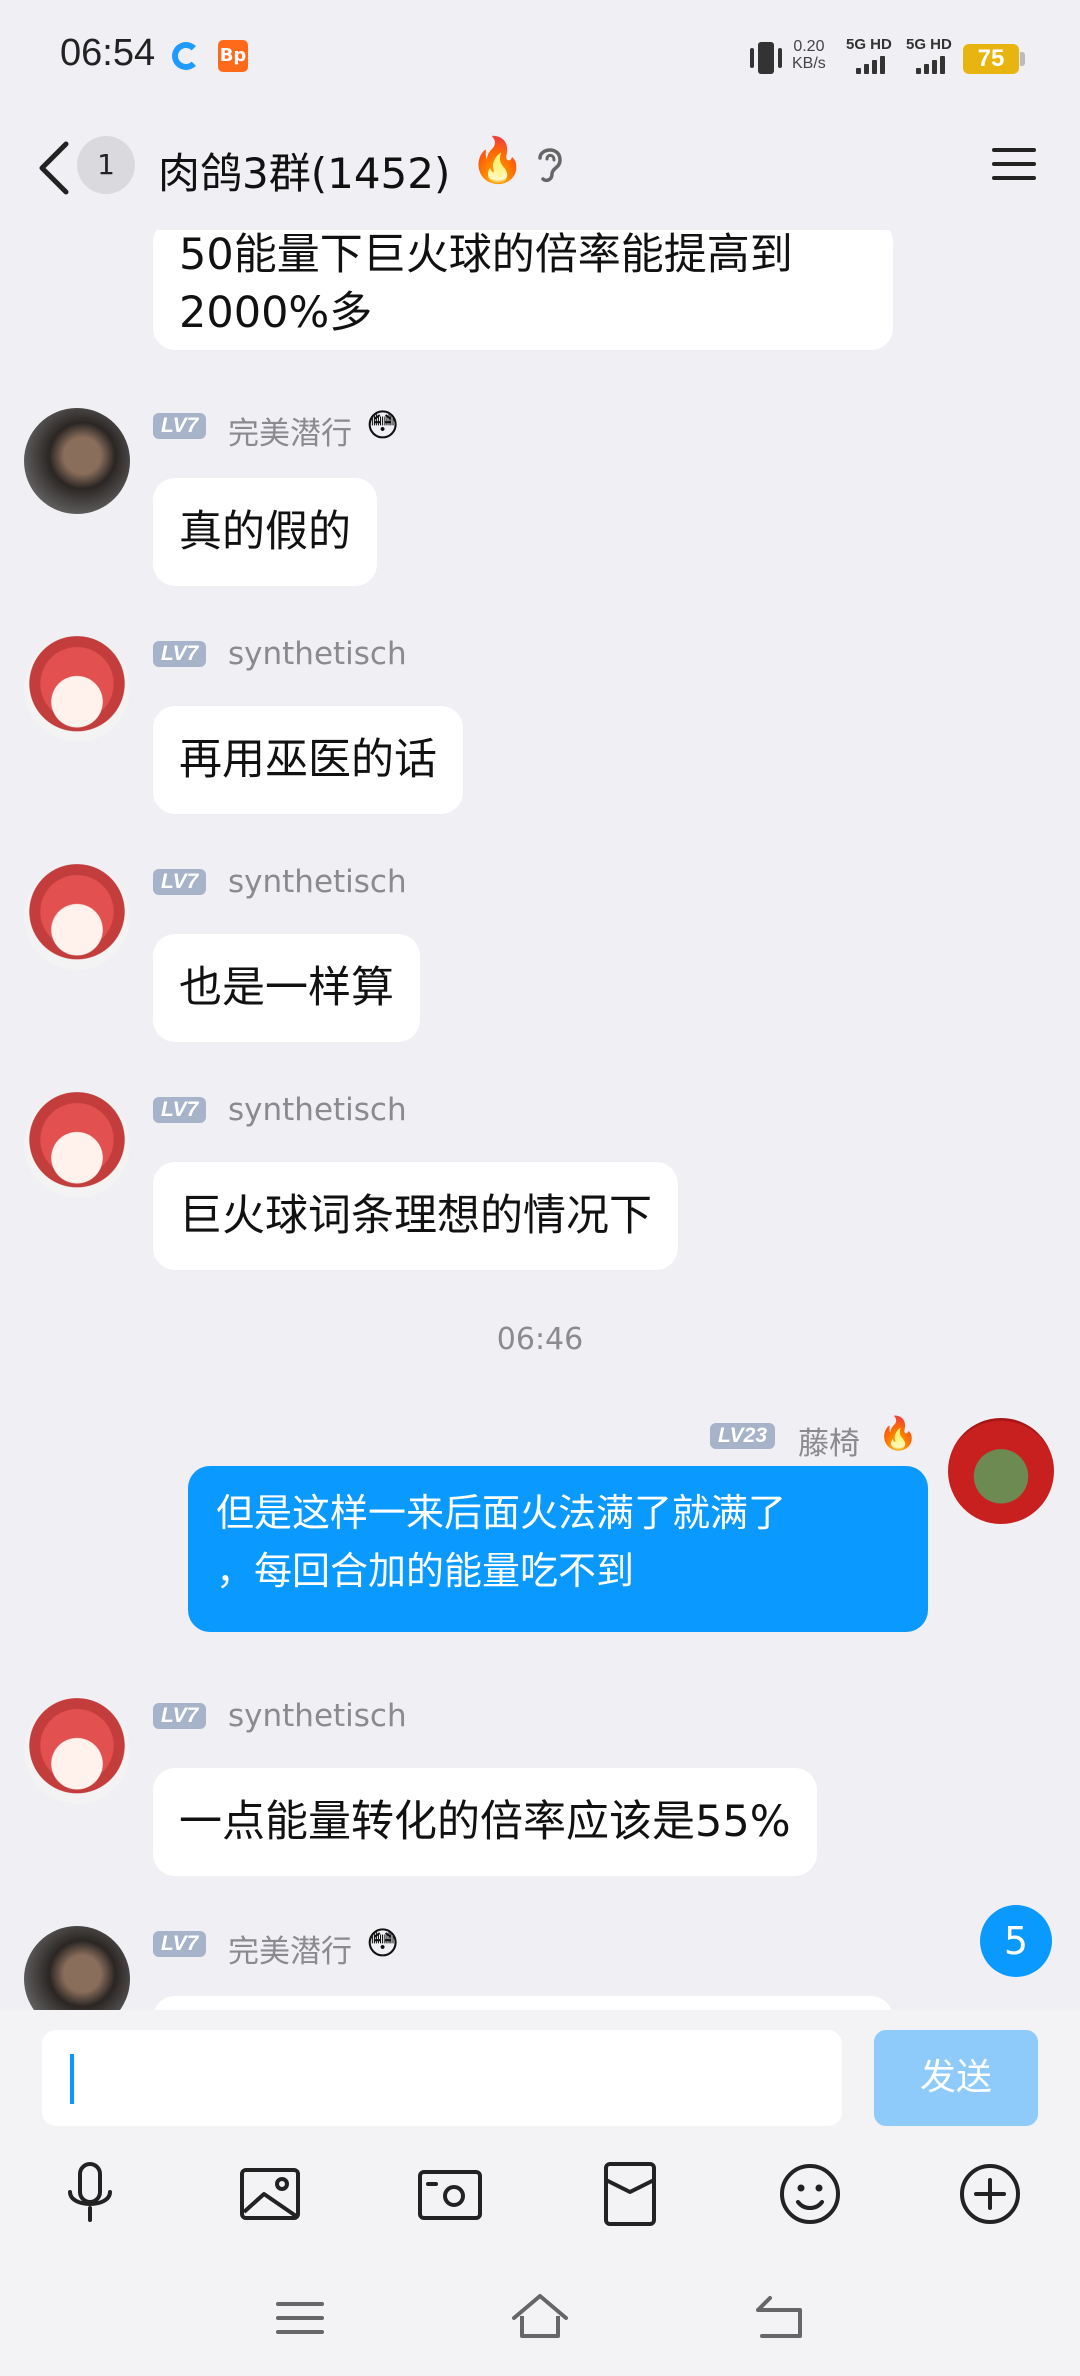  Describe the element at coordinates (810, 2194) in the screenshot. I see `emoji-icon` at that location.